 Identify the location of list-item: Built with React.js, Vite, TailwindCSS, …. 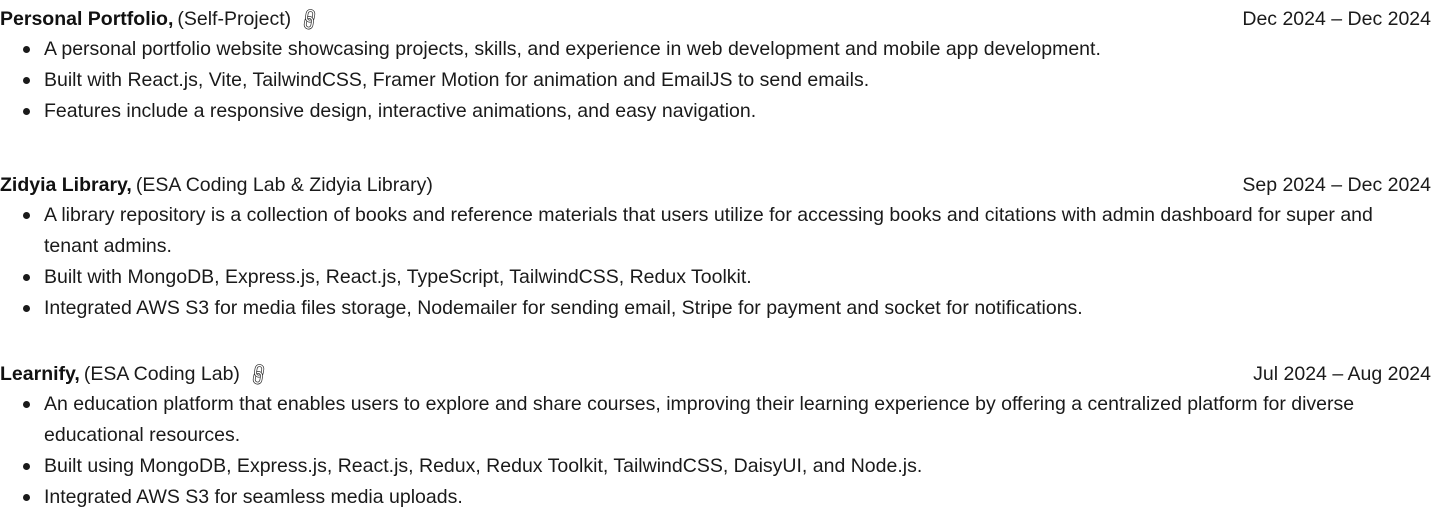
(716, 80).